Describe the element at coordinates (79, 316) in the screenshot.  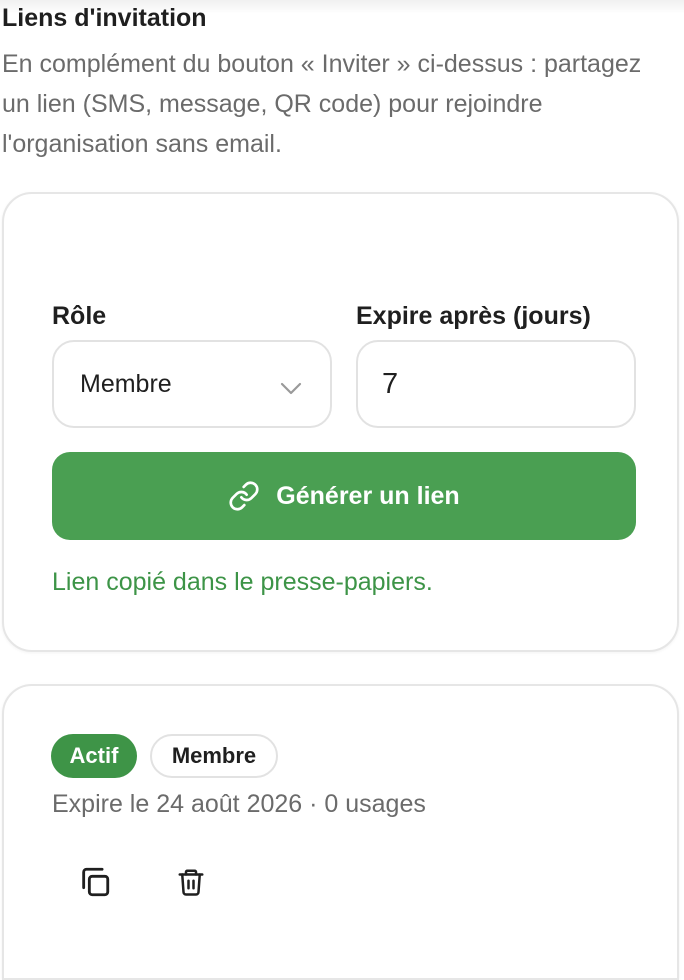
I see `role-label: Rôle` at that location.